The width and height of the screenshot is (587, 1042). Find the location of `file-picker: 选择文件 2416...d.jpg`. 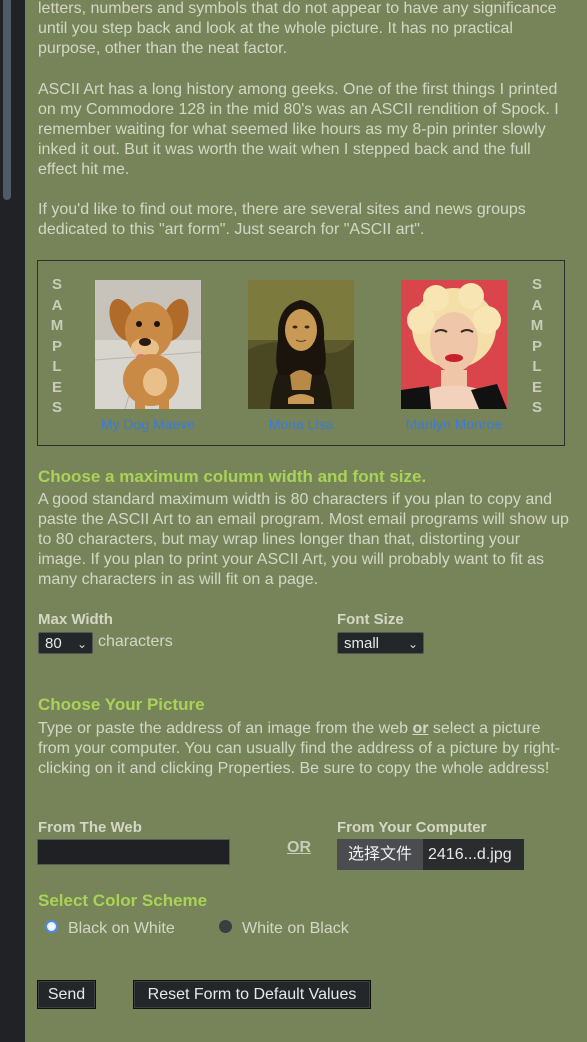

file-picker: 选择文件 2416...d.jpg is located at coordinates (430, 854).